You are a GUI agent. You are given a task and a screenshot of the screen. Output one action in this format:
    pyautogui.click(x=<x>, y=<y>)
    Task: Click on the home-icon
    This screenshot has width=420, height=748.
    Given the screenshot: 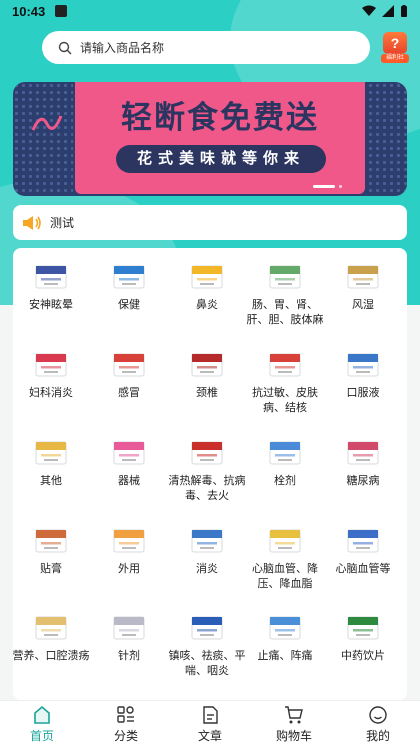 What is the action you would take?
    pyautogui.click(x=42, y=714)
    